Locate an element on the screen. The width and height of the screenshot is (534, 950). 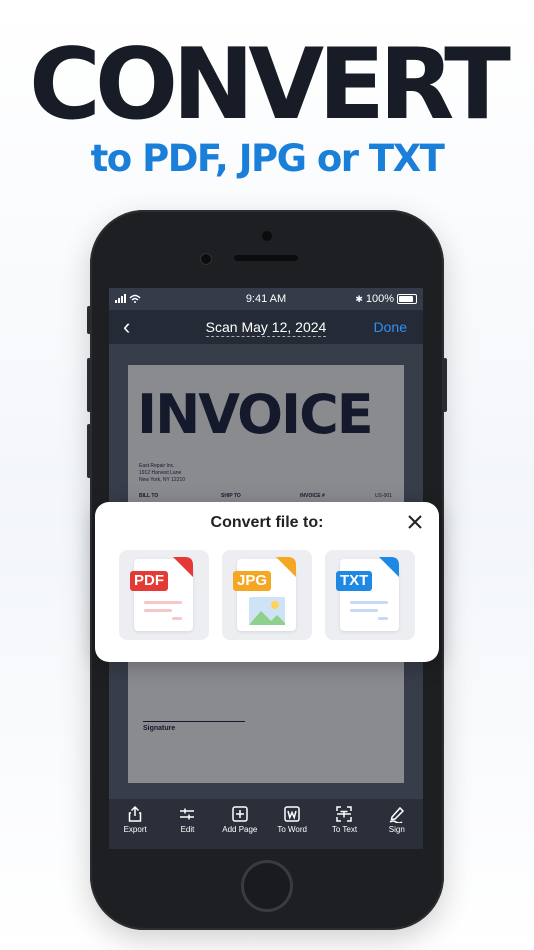
status-right: ✱ 100% is located at coordinates (386, 299).